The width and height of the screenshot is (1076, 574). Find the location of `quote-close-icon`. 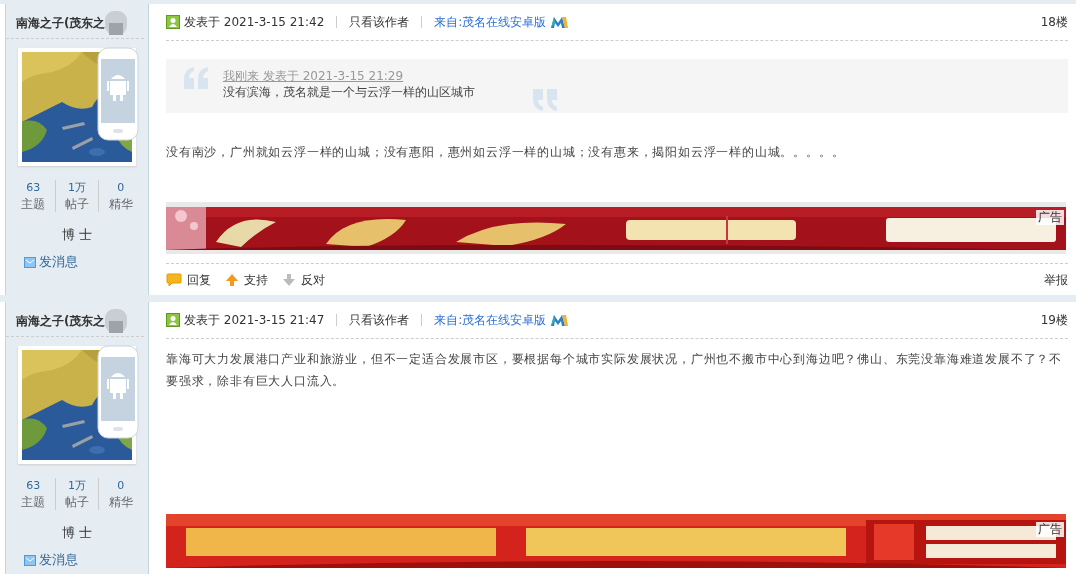

quote-close-icon is located at coordinates (544, 100).